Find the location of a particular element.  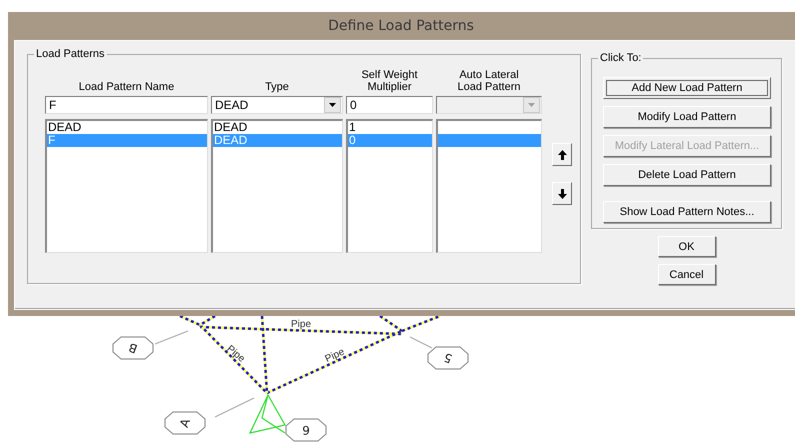

down-arrow-icon is located at coordinates (562, 193).